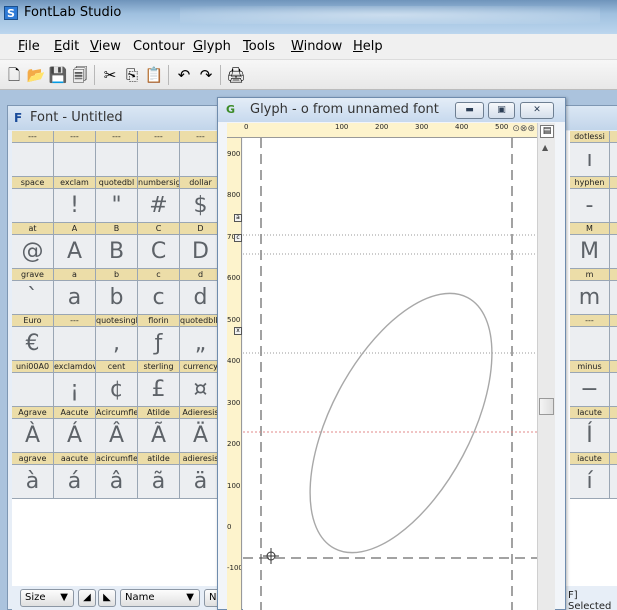 This screenshot has width=617, height=610. What do you see at coordinates (117, 413) in the screenshot?
I see `glyph-name-cell: Acircumflex` at bounding box center [117, 413].